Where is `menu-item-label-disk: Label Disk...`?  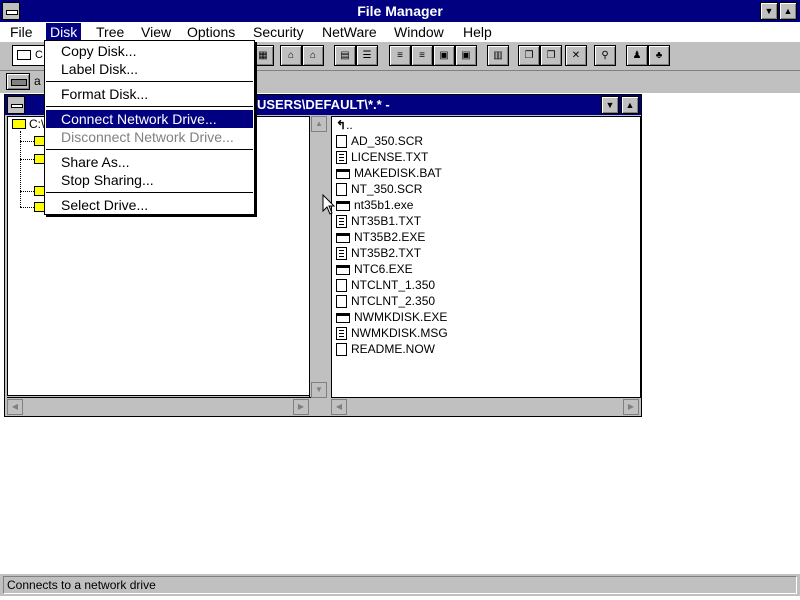
menu-item-label-disk: Label Disk... is located at coordinates (149, 69).